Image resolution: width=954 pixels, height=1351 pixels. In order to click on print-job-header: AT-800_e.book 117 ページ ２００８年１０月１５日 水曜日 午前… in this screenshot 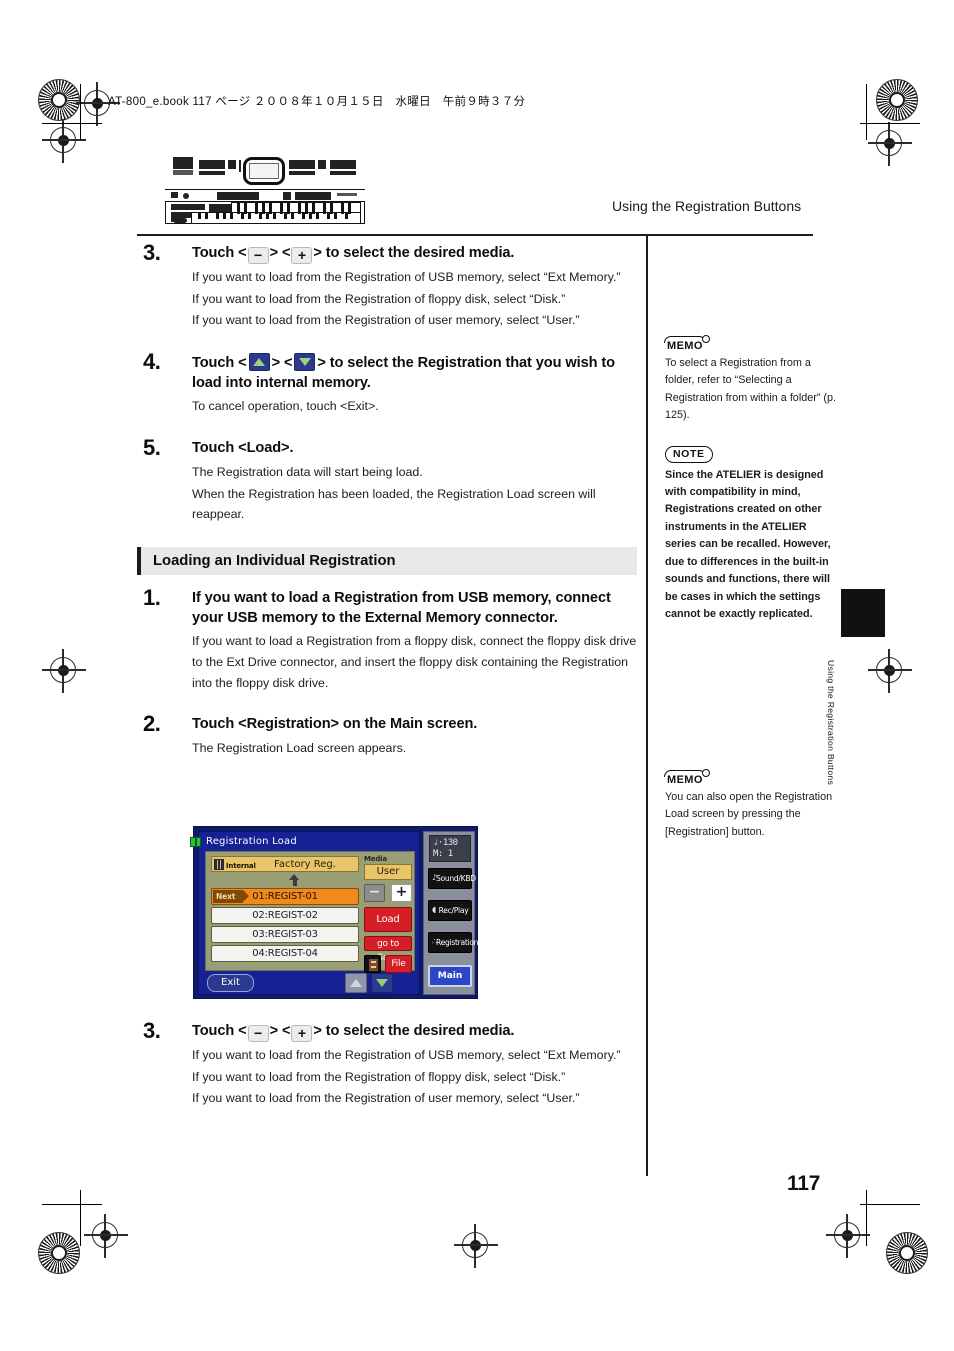, I will do `click(317, 102)`.